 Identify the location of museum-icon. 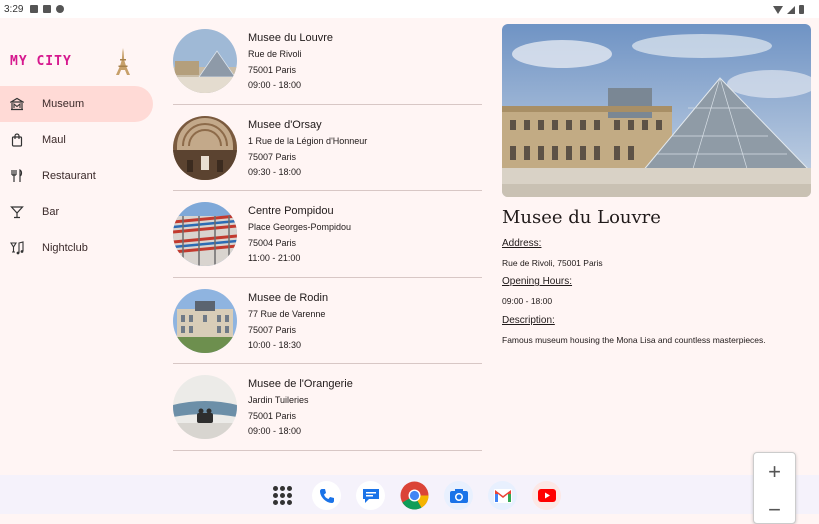
(17, 104).